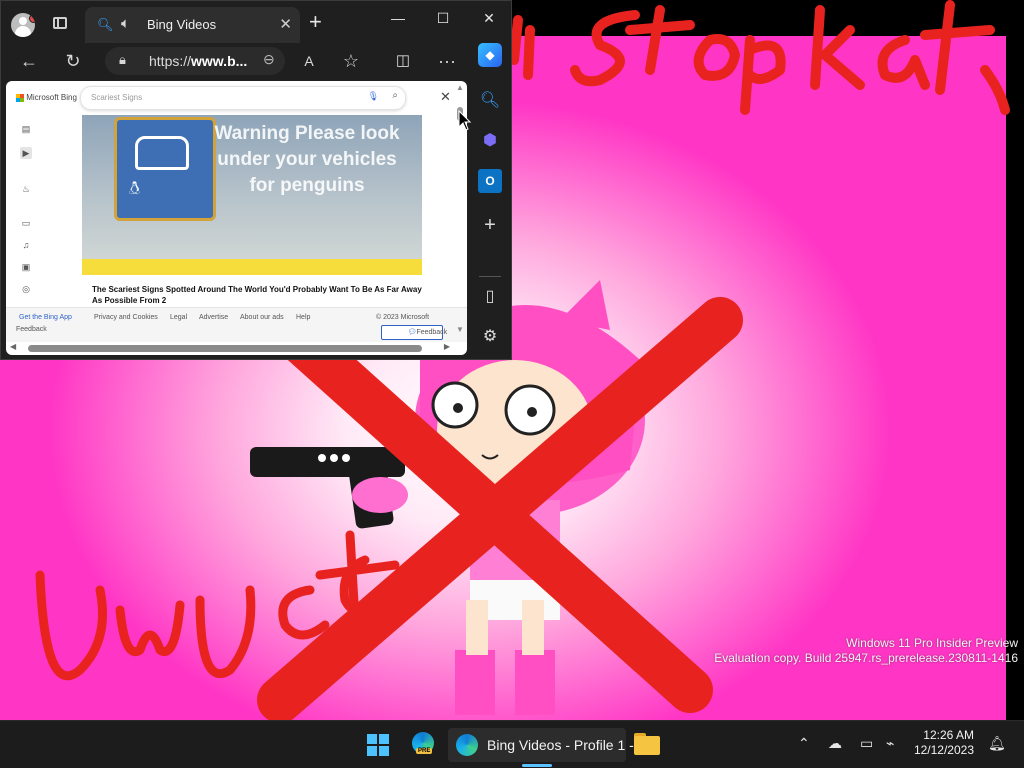  Describe the element at coordinates (460, 329) in the screenshot. I see `scroll-down-arrow-icon: ▼` at that location.